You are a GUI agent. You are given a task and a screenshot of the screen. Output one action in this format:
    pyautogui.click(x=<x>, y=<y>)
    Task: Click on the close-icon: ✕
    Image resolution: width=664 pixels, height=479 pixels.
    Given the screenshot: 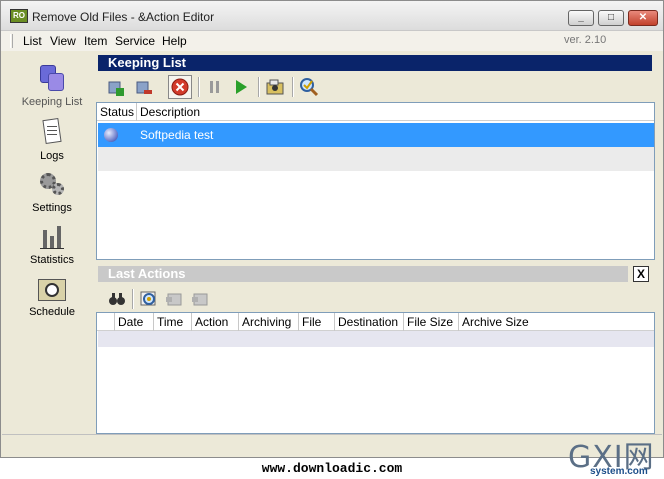 What is the action you would take?
    pyautogui.click(x=643, y=17)
    